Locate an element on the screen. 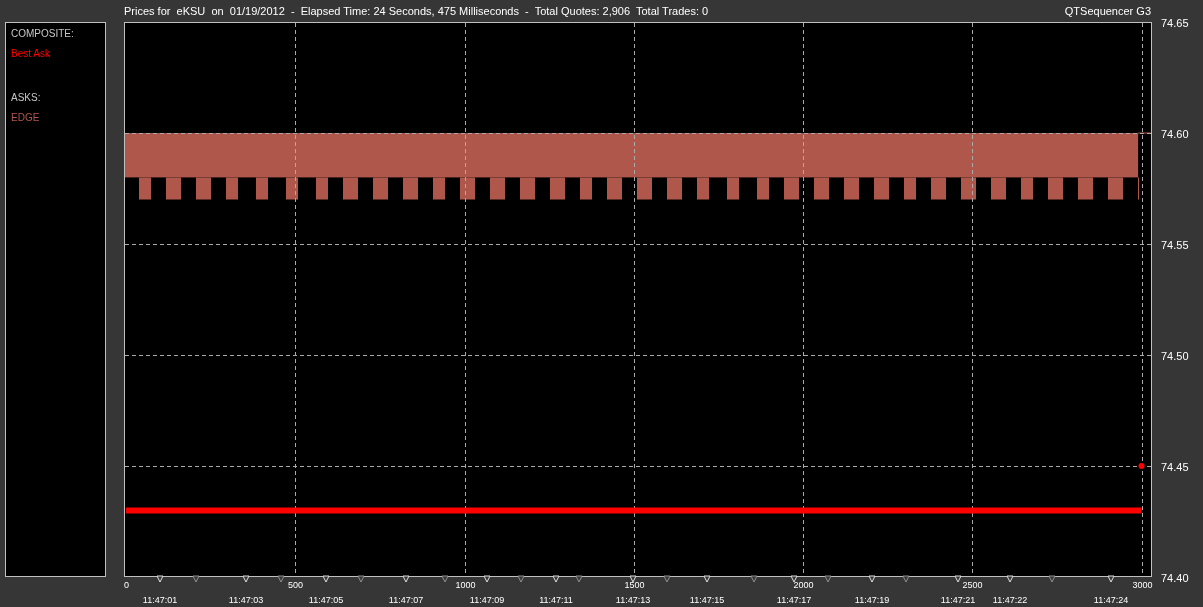 The height and width of the screenshot is (607, 1203). time-label: 11:47:03 is located at coordinates (246, 600).